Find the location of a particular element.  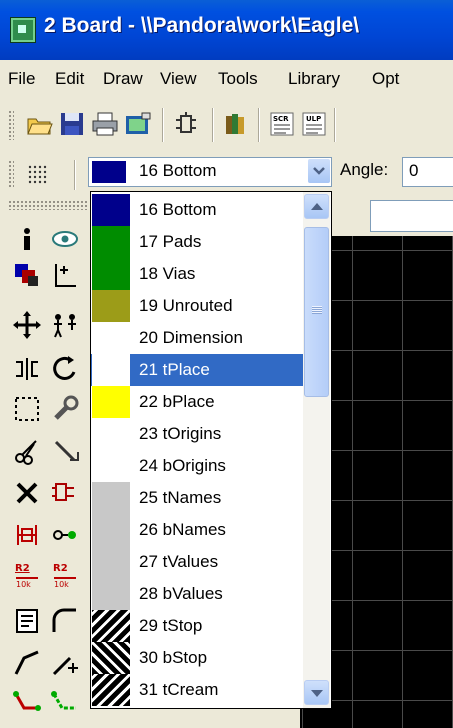

layer-option-label: 17 Pads is located at coordinates (170, 241).